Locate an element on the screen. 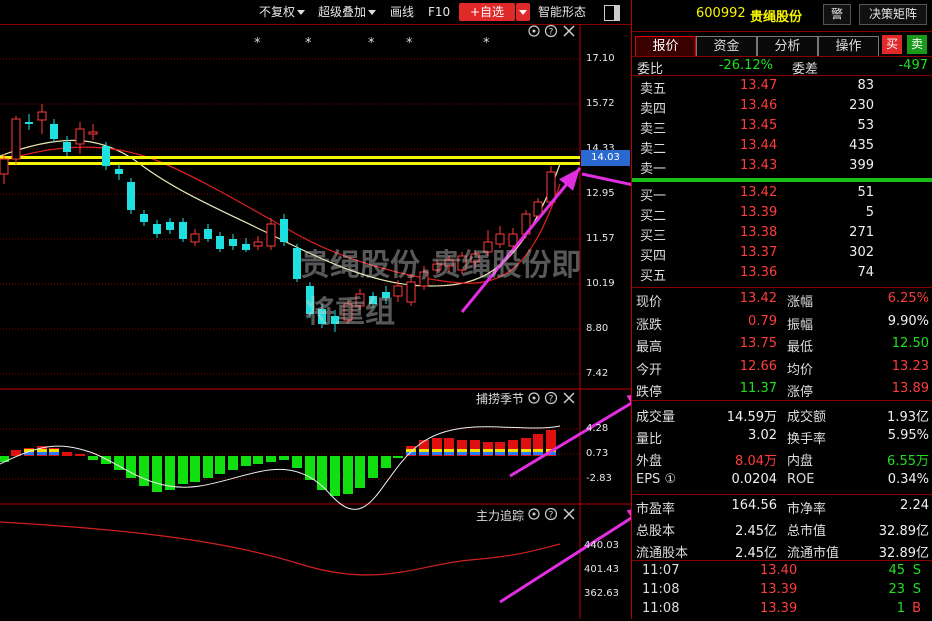 The image size is (932, 621). rights-adjust-label: 不复权 is located at coordinates (277, 12).